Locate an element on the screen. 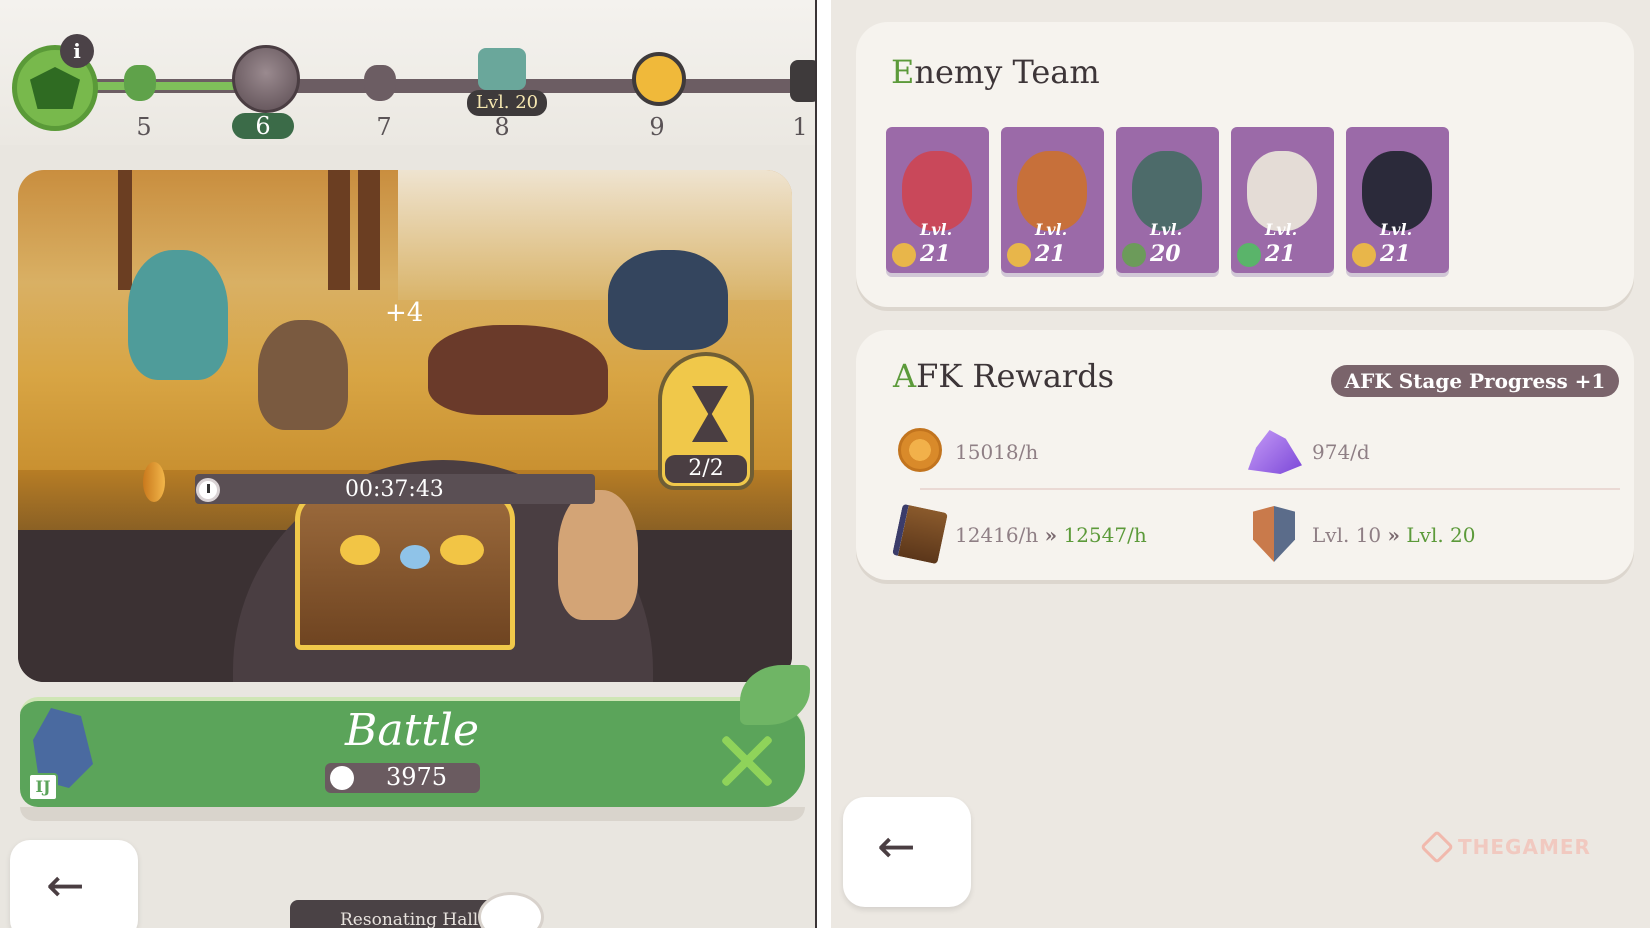 The width and height of the screenshot is (1650, 928). enemy-hero-card: Lvl. 20 is located at coordinates (1167, 200).